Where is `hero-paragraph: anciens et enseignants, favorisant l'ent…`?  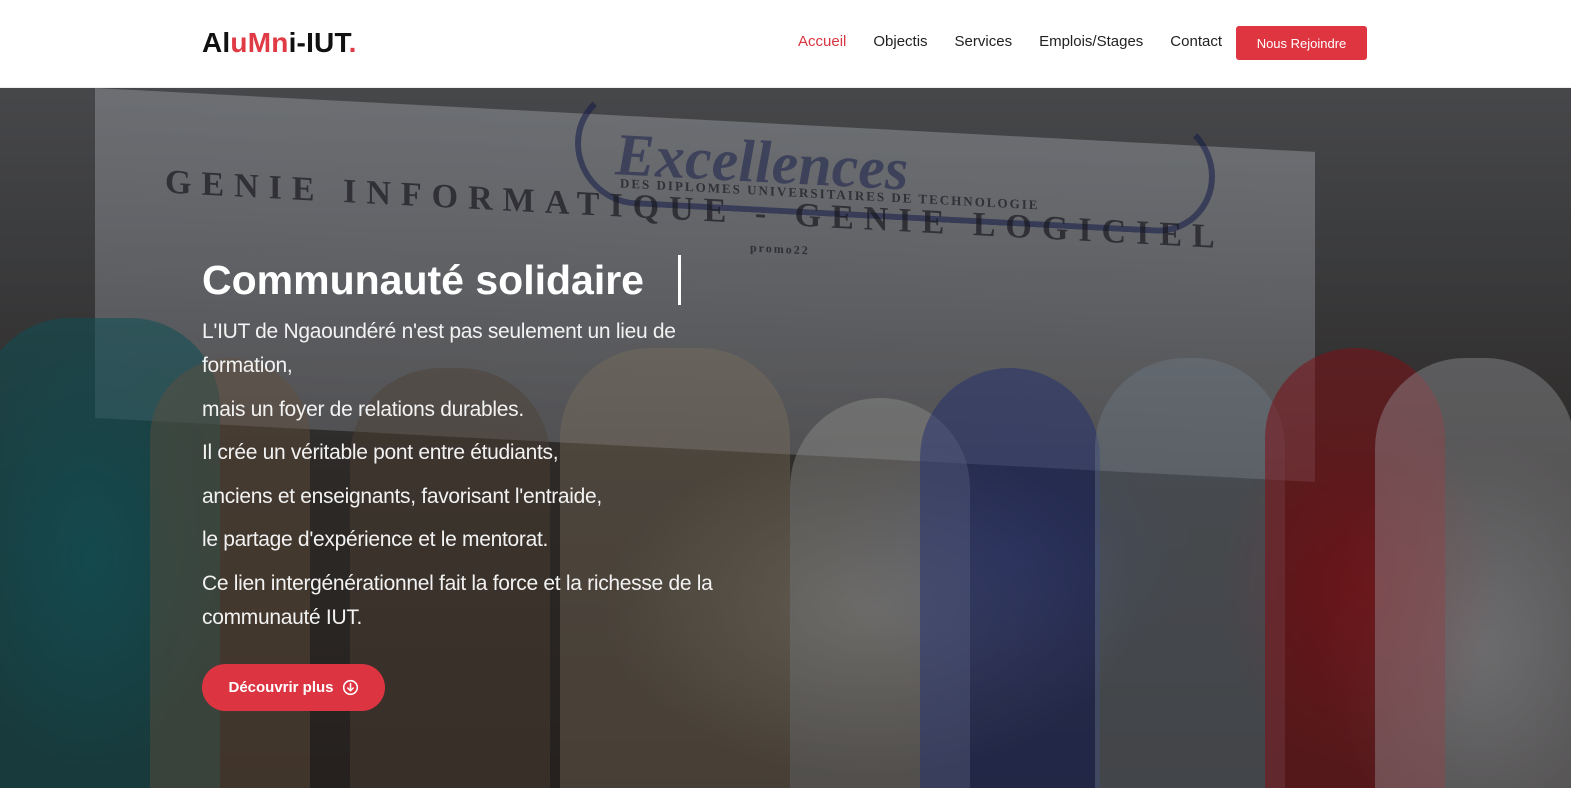 hero-paragraph: anciens et enseignants, favorisant l'ent… is located at coordinates (402, 496).